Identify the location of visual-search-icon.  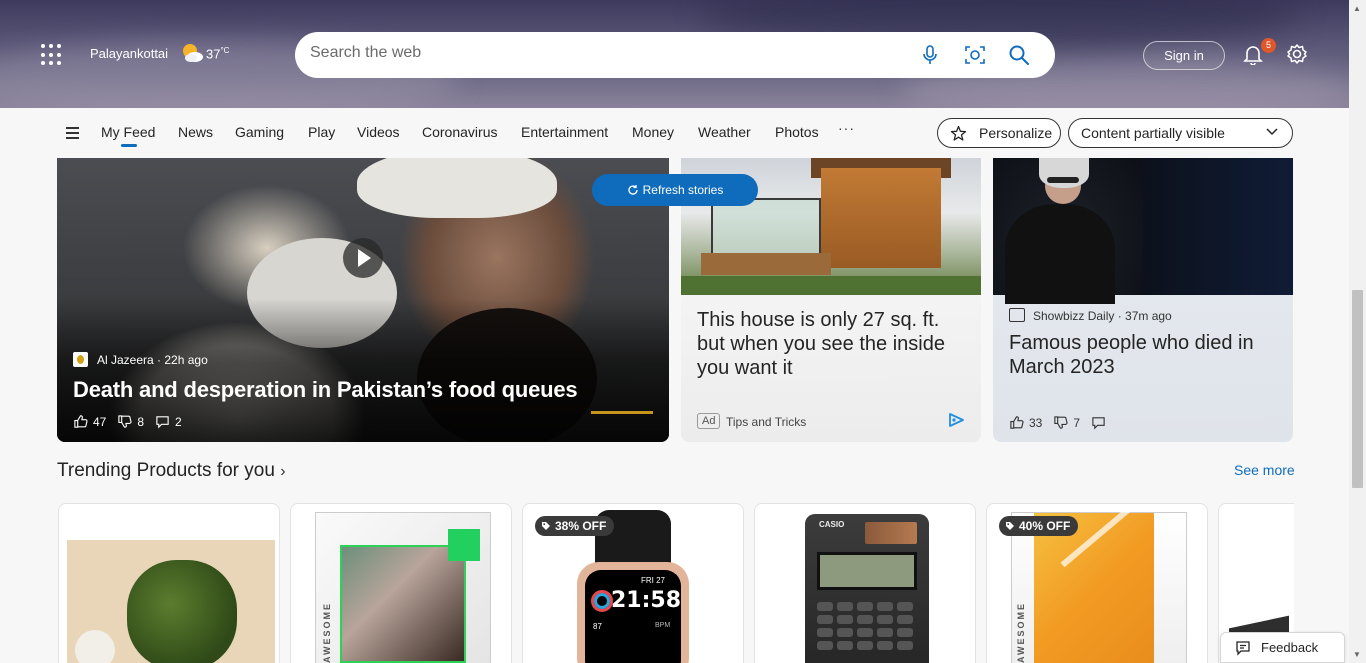
(975, 55).